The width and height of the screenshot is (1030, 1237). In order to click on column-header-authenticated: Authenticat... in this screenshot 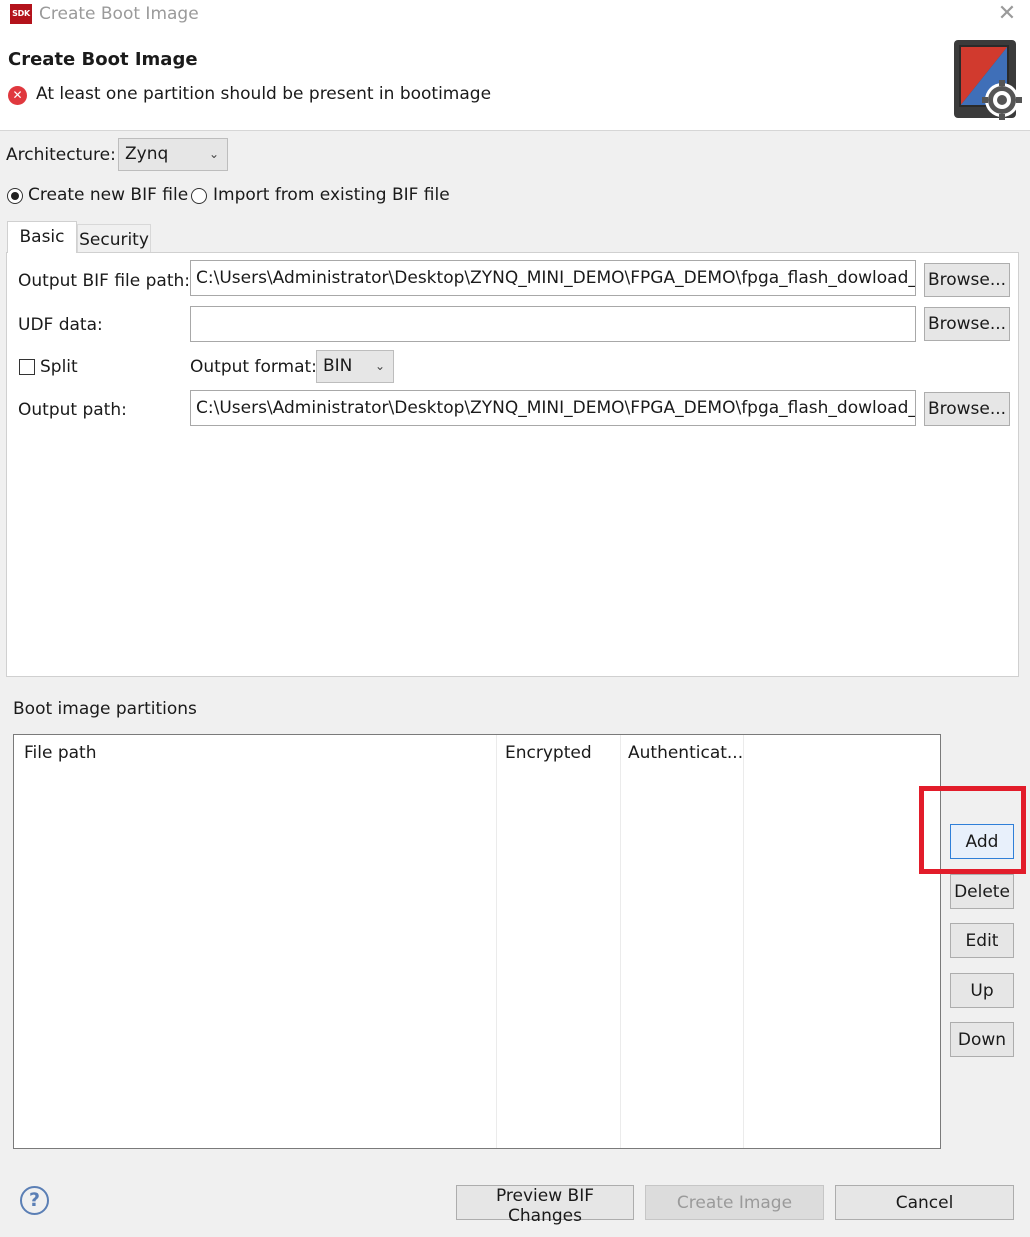, I will do `click(685, 753)`.